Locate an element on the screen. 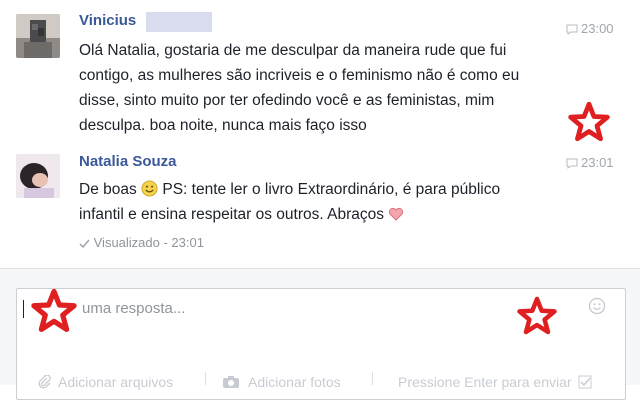 The width and height of the screenshot is (640, 400). add-files-button: Adicionar arquivos is located at coordinates (105, 382).